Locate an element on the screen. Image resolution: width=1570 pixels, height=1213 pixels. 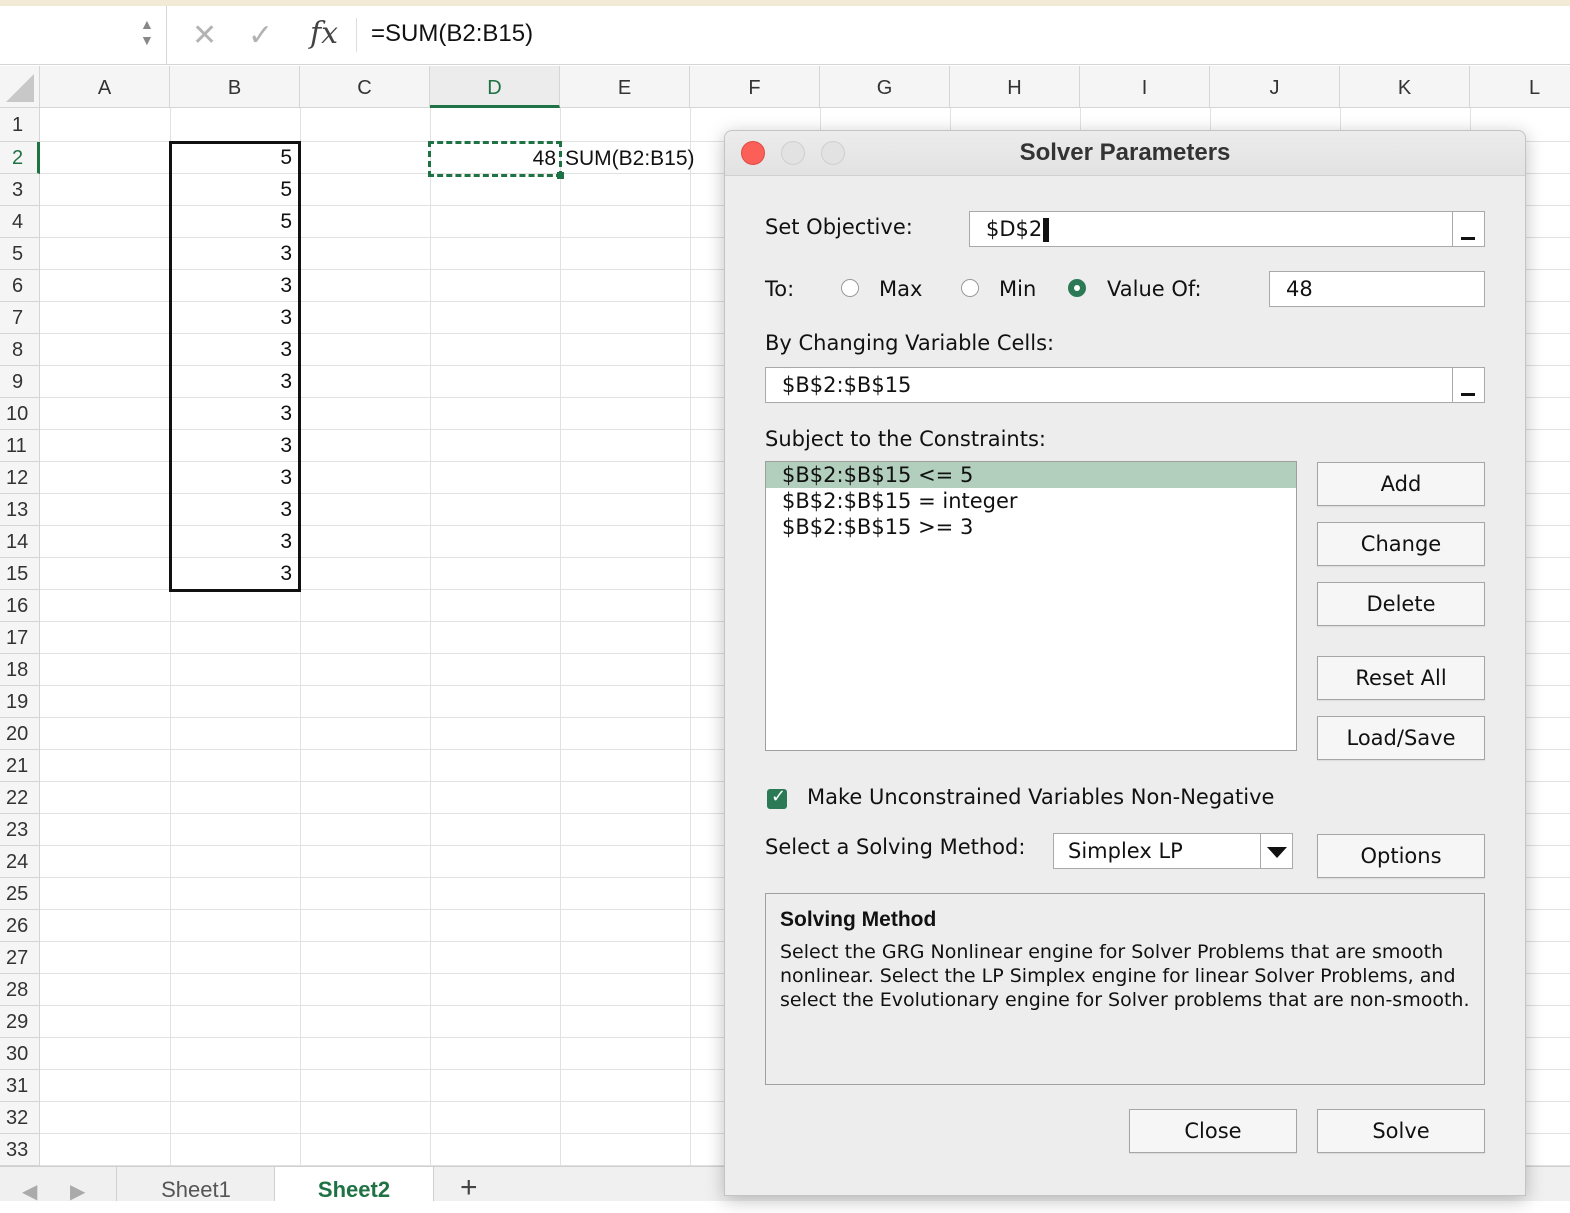
column-header-d: D is located at coordinates (495, 87).